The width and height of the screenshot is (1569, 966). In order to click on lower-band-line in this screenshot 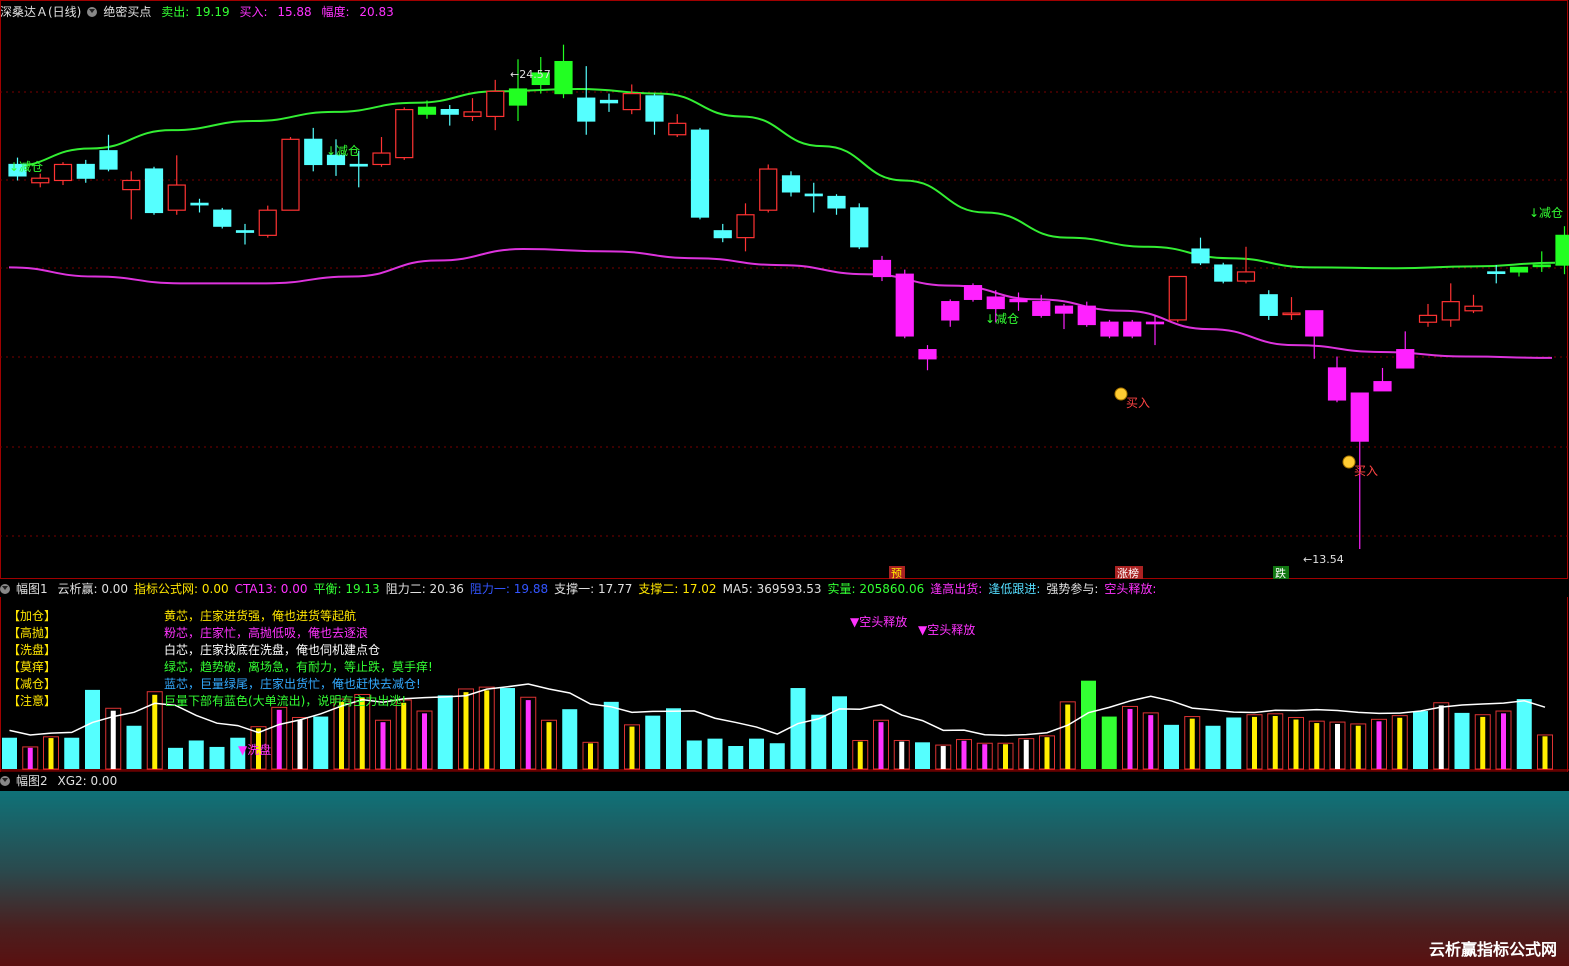, I will do `click(780, 303)`.